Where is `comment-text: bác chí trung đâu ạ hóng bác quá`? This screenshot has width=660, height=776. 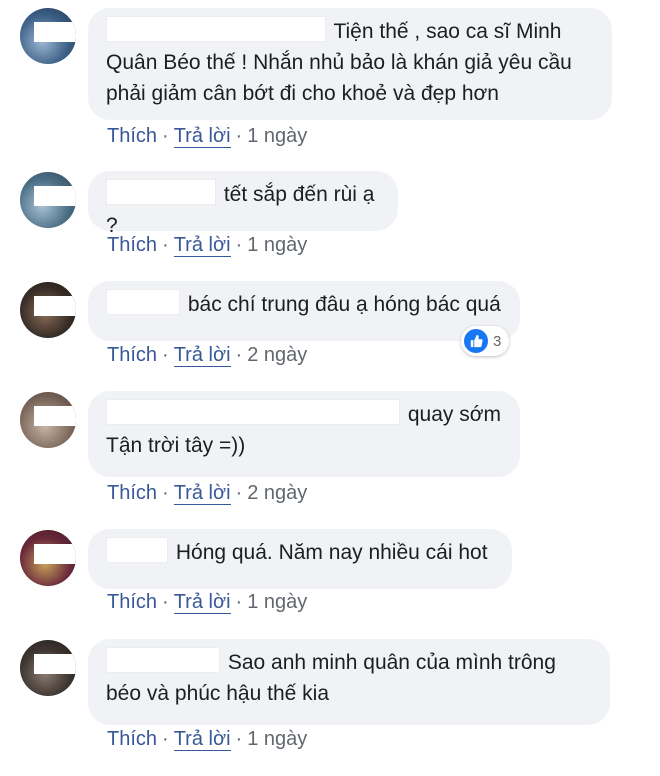 comment-text: bác chí trung đâu ạ hóng bác quá is located at coordinates (344, 304).